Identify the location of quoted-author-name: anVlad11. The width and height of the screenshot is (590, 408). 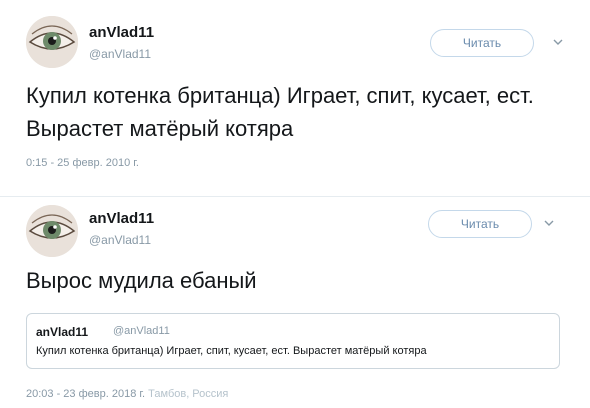
(62, 332).